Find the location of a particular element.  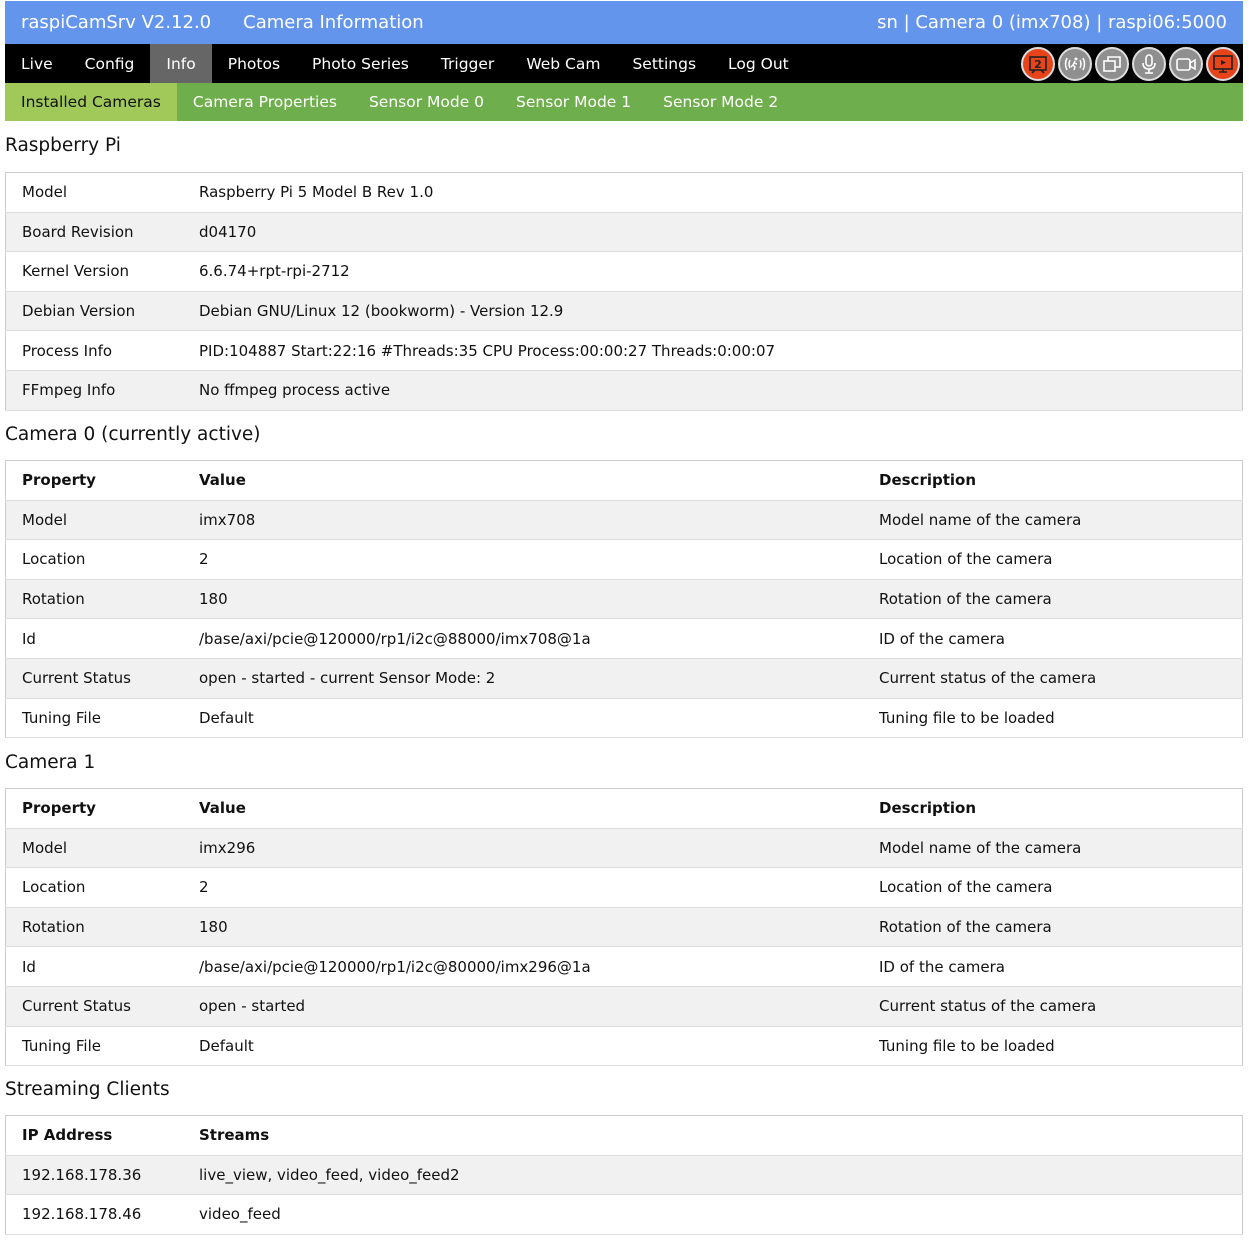

status-icon-row: 2 is located at coordinates (1132, 63).